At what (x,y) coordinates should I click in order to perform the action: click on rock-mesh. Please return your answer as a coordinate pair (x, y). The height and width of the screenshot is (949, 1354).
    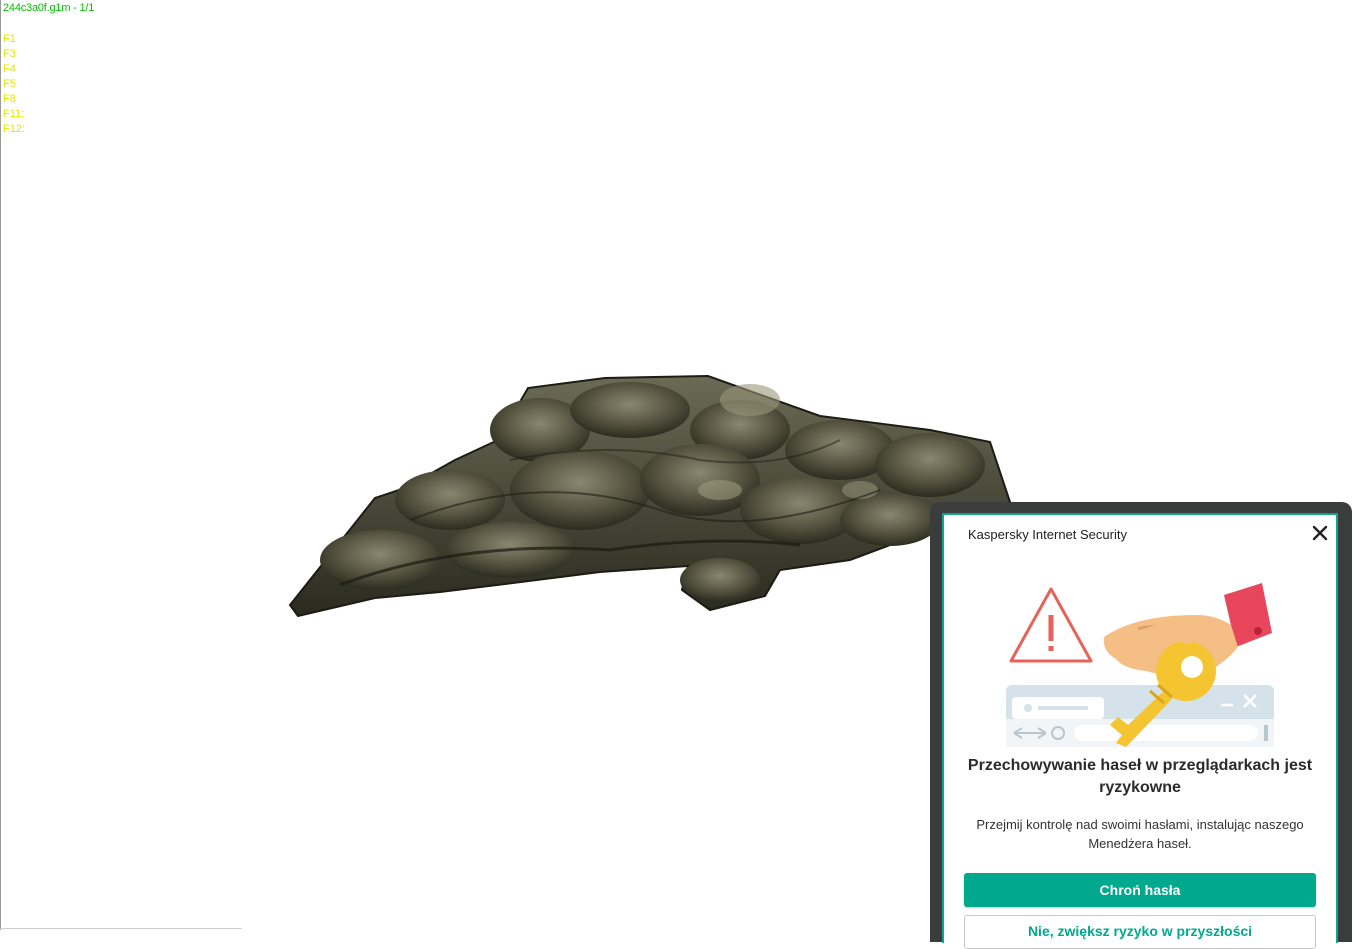
    Looking at the image, I should click on (650, 496).